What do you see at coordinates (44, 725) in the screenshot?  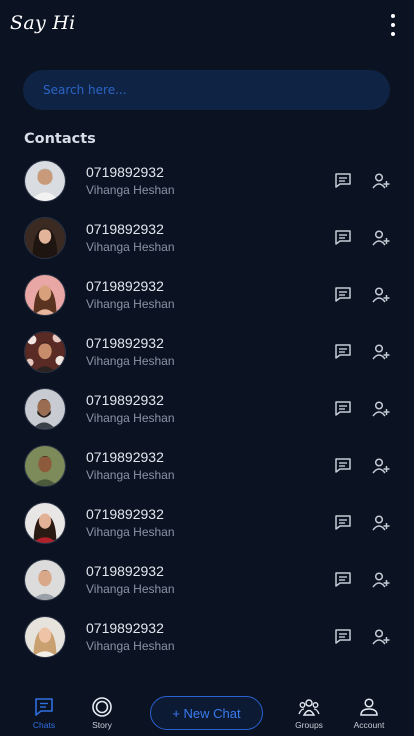 I see `nav-chats-label: Chats` at bounding box center [44, 725].